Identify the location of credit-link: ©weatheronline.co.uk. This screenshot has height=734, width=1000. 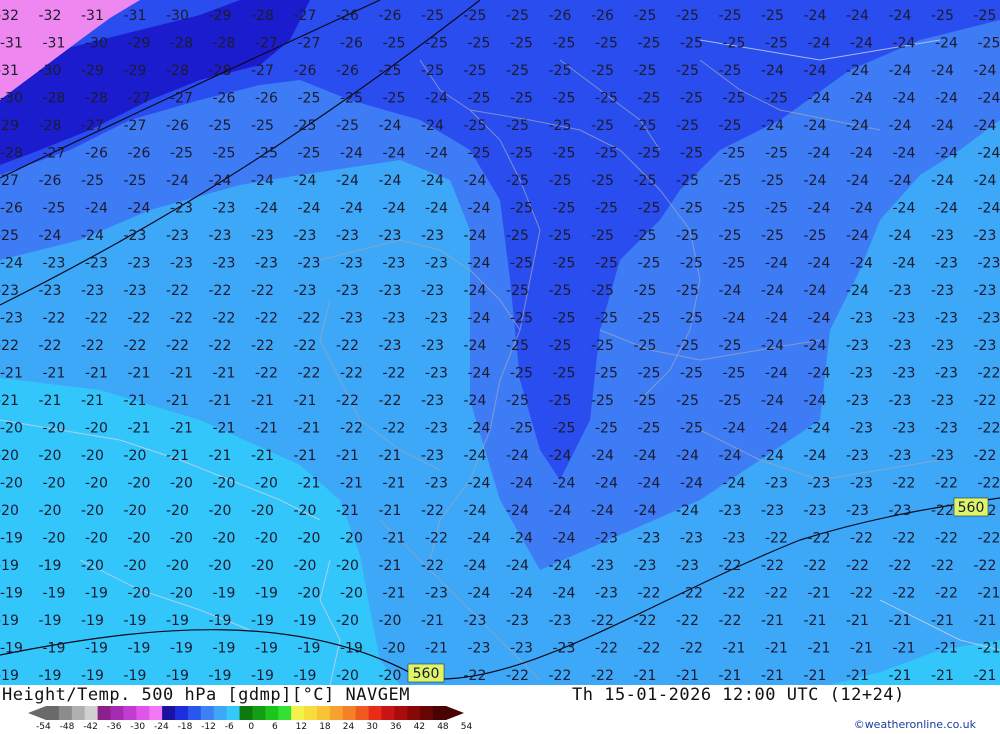
(915, 724).